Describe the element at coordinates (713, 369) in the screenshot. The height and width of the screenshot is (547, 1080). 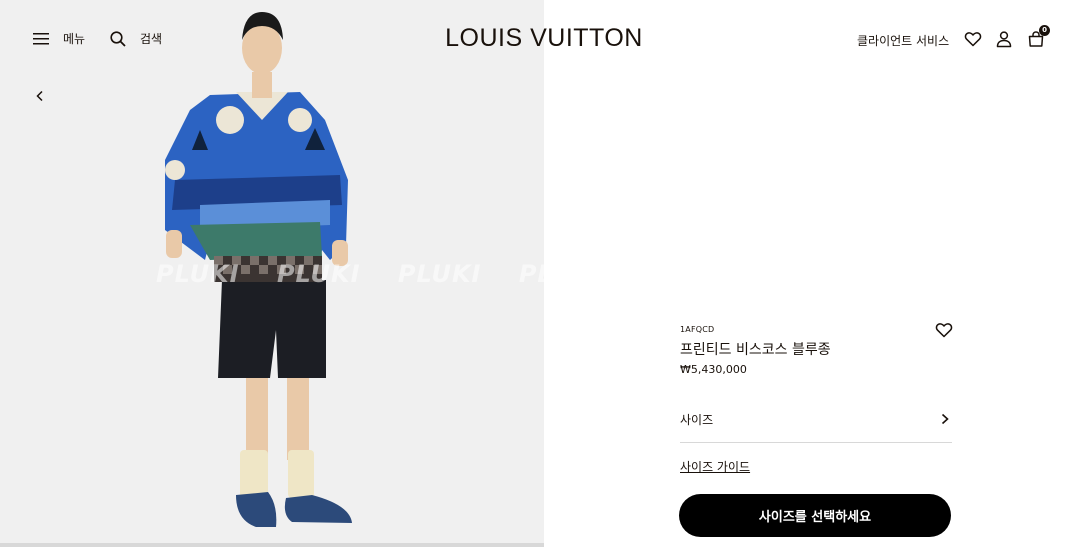
I see `product-price: ₩5,430,000` at that location.